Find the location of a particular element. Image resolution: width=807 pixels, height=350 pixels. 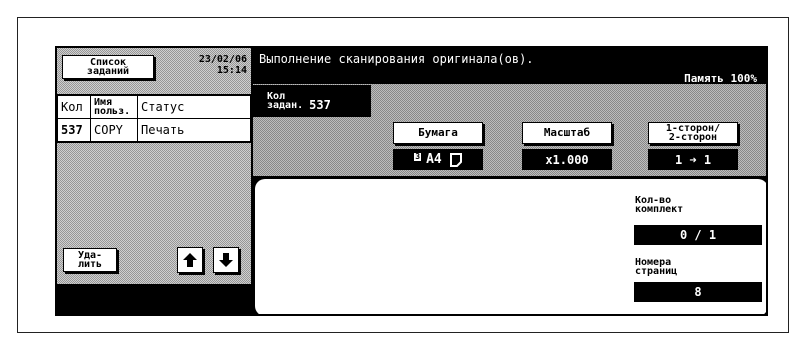

status-message: Выполнение сканирования оригинала(ов). is located at coordinates (396, 59).